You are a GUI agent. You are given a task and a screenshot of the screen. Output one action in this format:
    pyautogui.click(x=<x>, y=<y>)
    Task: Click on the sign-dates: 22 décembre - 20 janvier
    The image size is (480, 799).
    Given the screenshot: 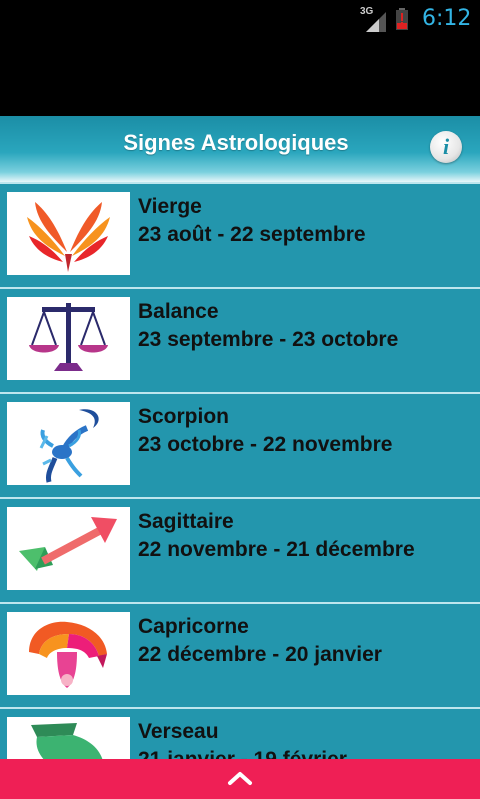 What is the action you would take?
    pyautogui.click(x=260, y=654)
    